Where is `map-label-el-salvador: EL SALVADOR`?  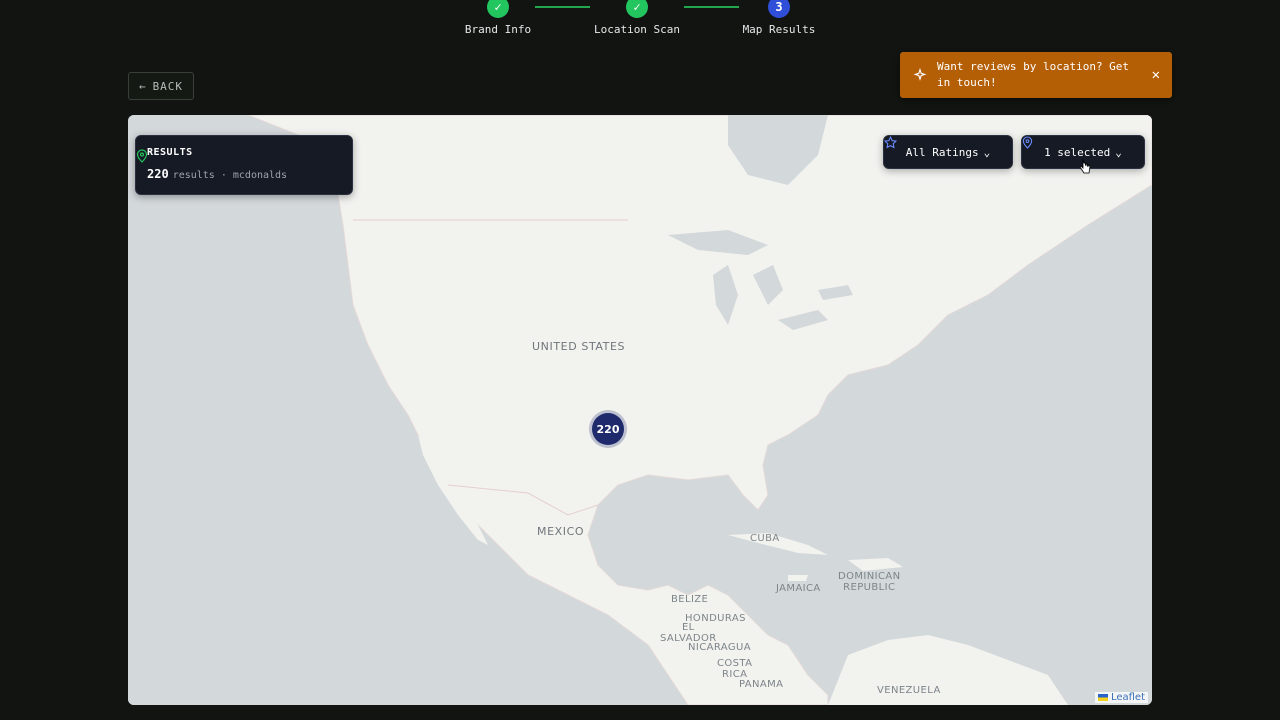
map-label-el-salvador: EL SALVADOR is located at coordinates (688, 633).